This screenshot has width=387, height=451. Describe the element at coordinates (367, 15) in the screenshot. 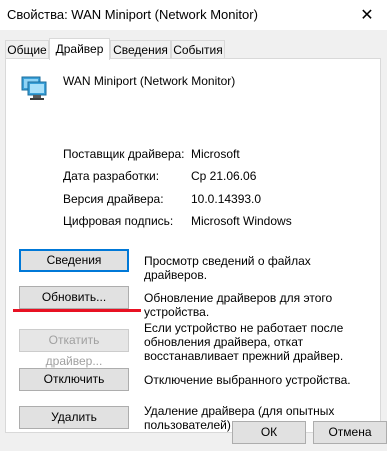

I see `close-icon: ✕` at that location.